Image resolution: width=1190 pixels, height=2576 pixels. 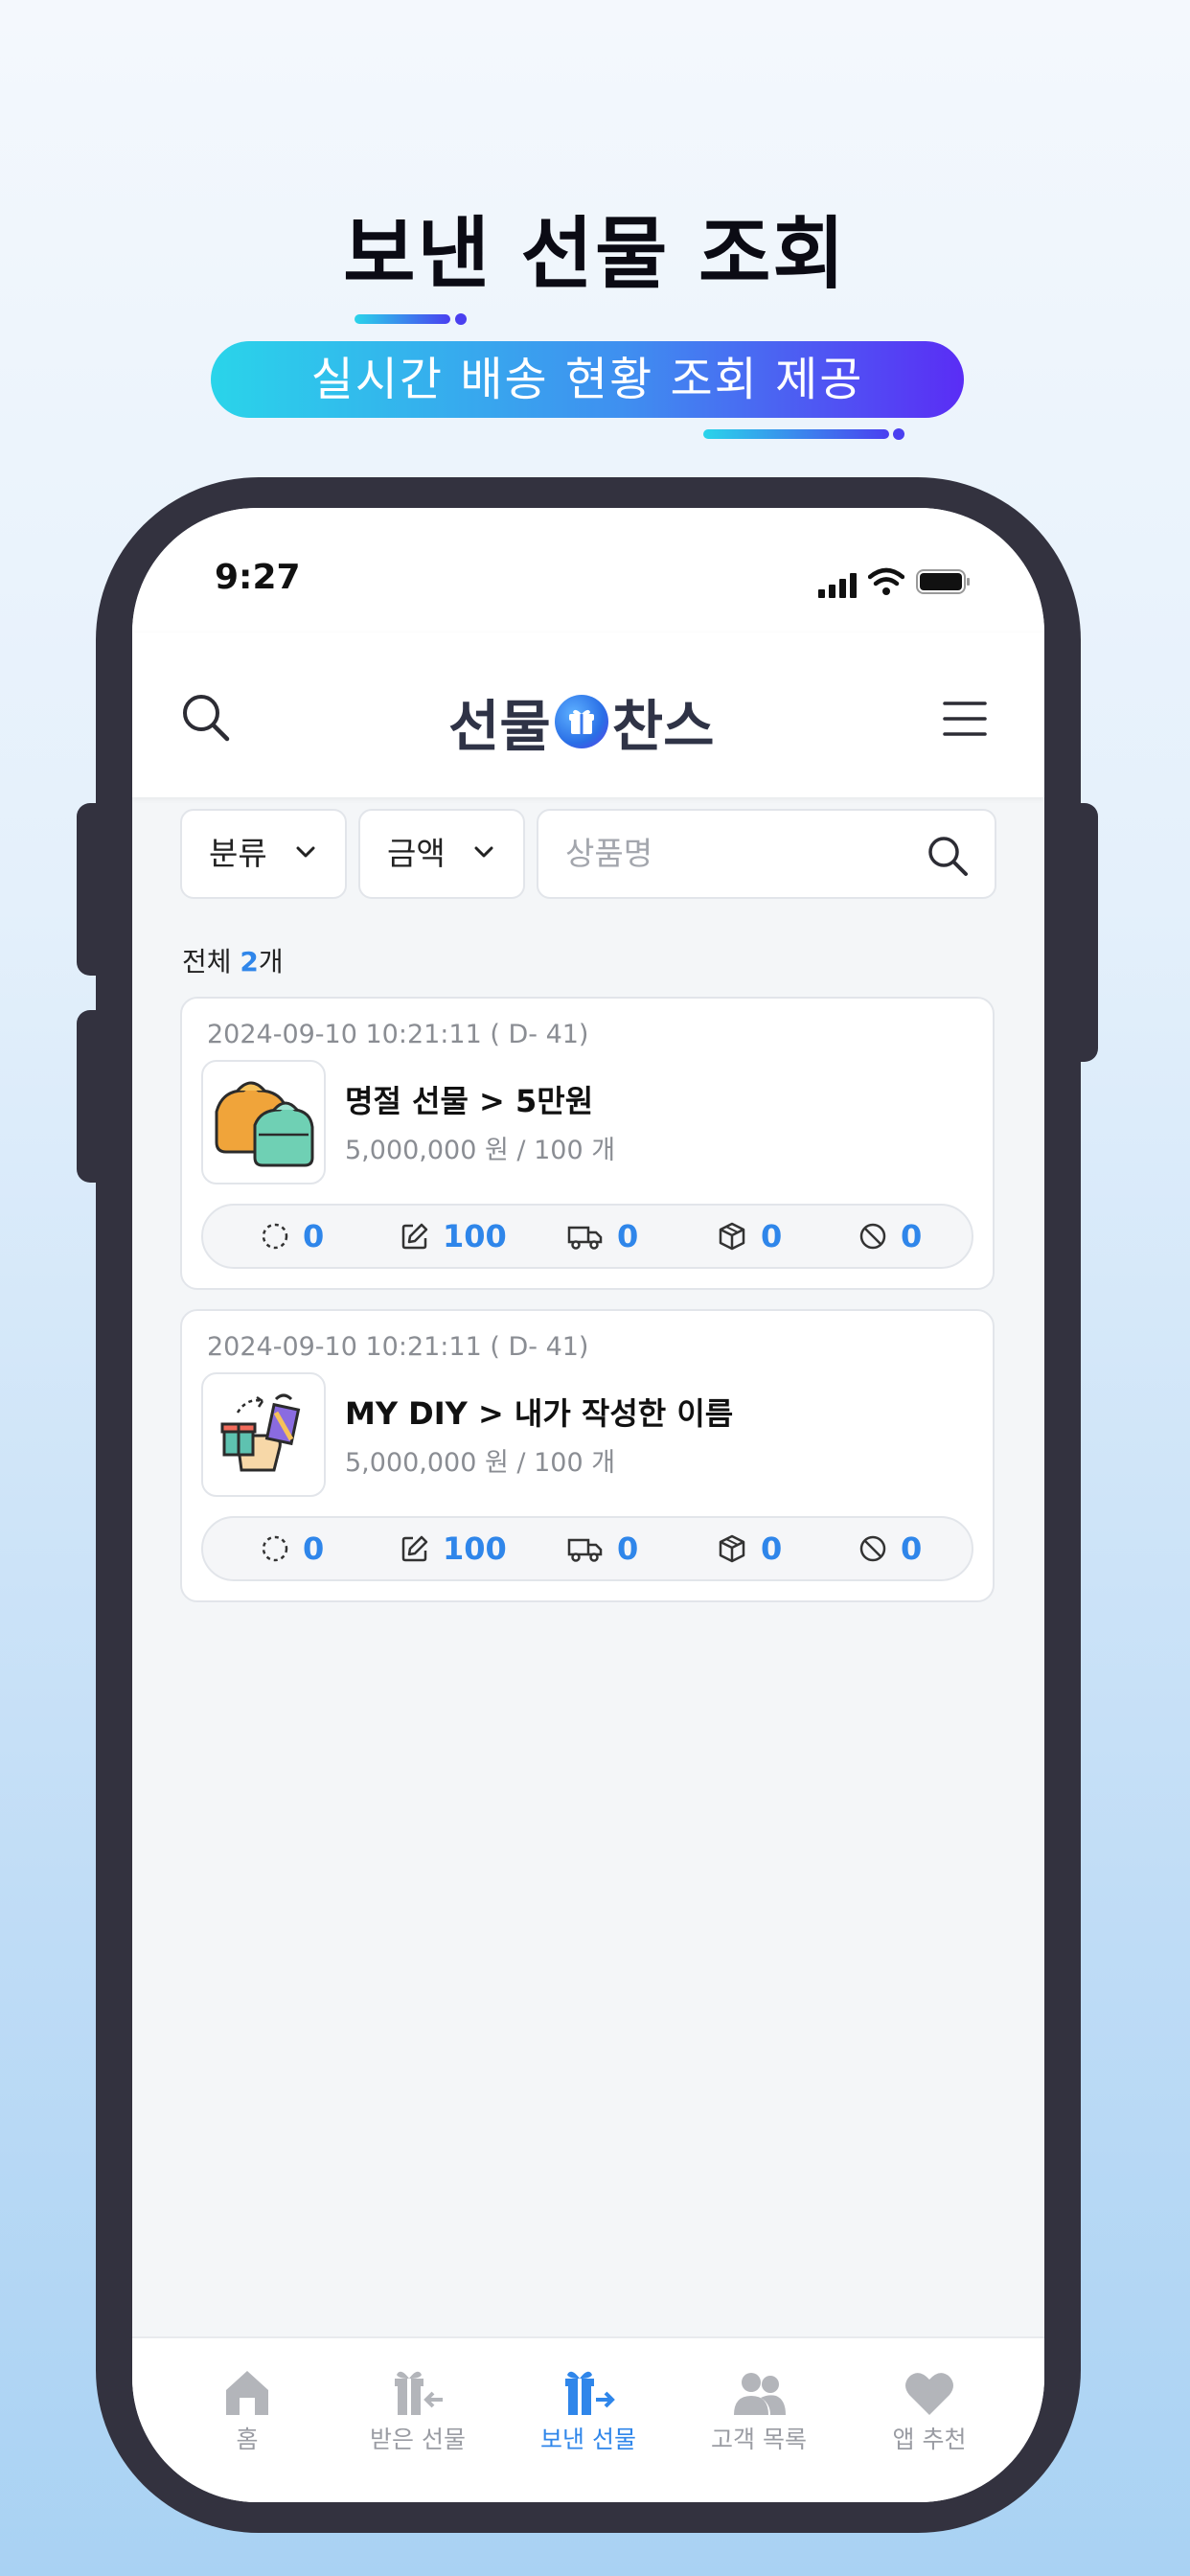 I want to click on promo-headline: 보낸 선물 조회, so click(x=595, y=254).